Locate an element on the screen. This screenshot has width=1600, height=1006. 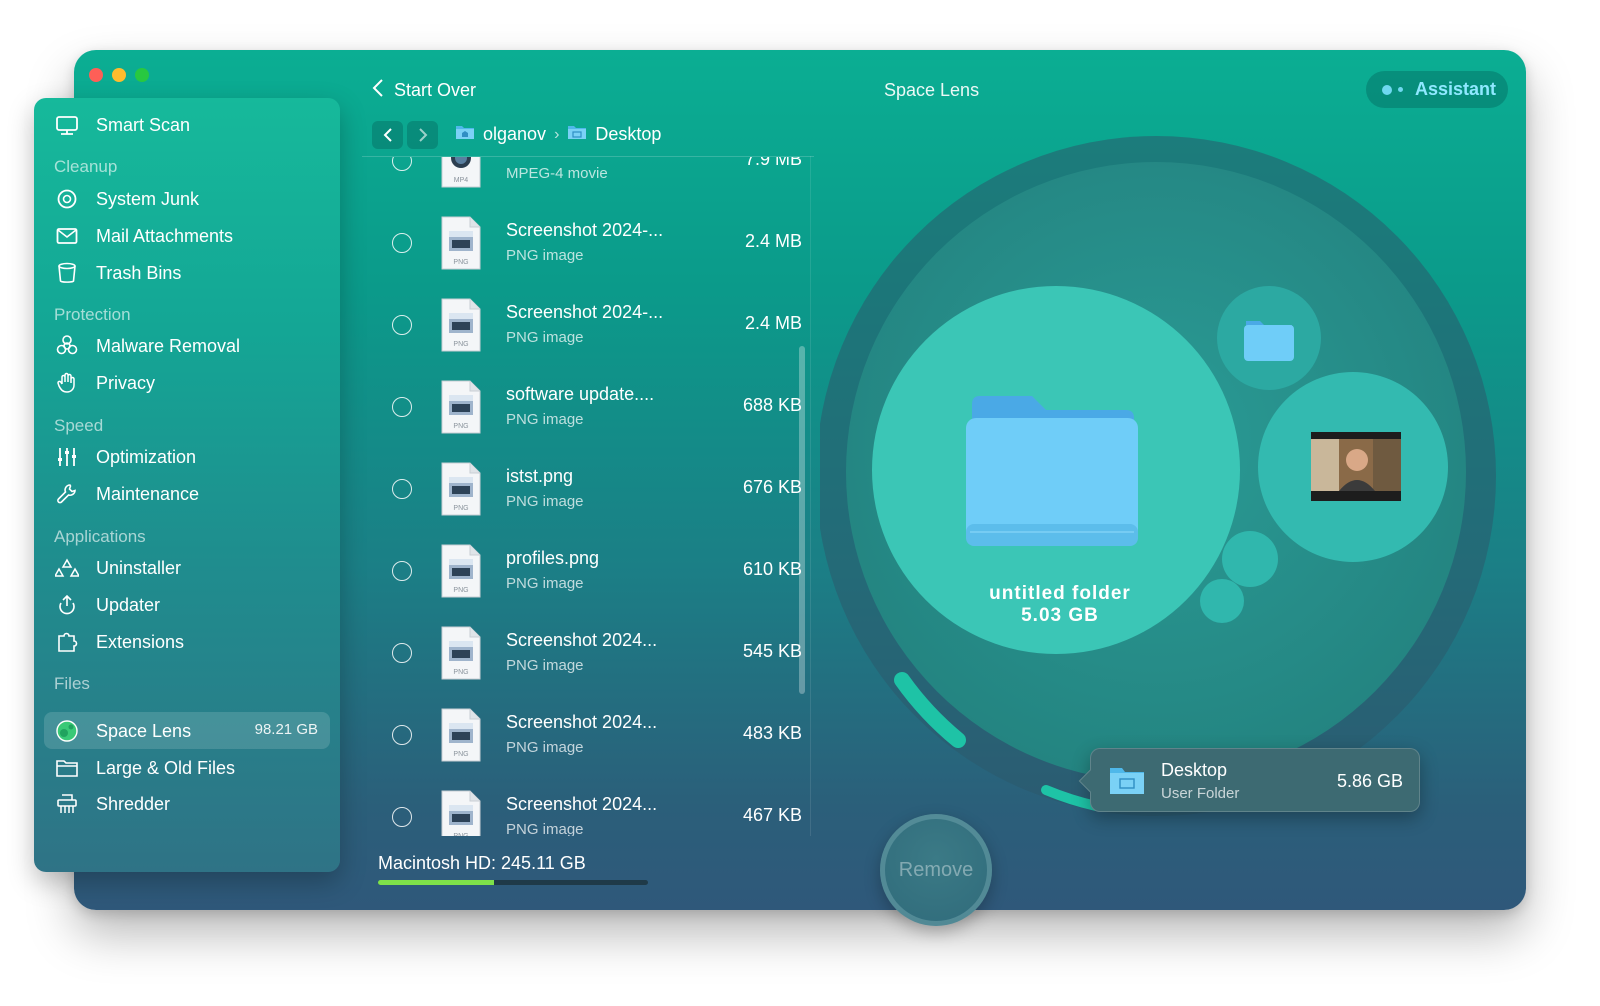
updater-icon is located at coordinates (67, 605).